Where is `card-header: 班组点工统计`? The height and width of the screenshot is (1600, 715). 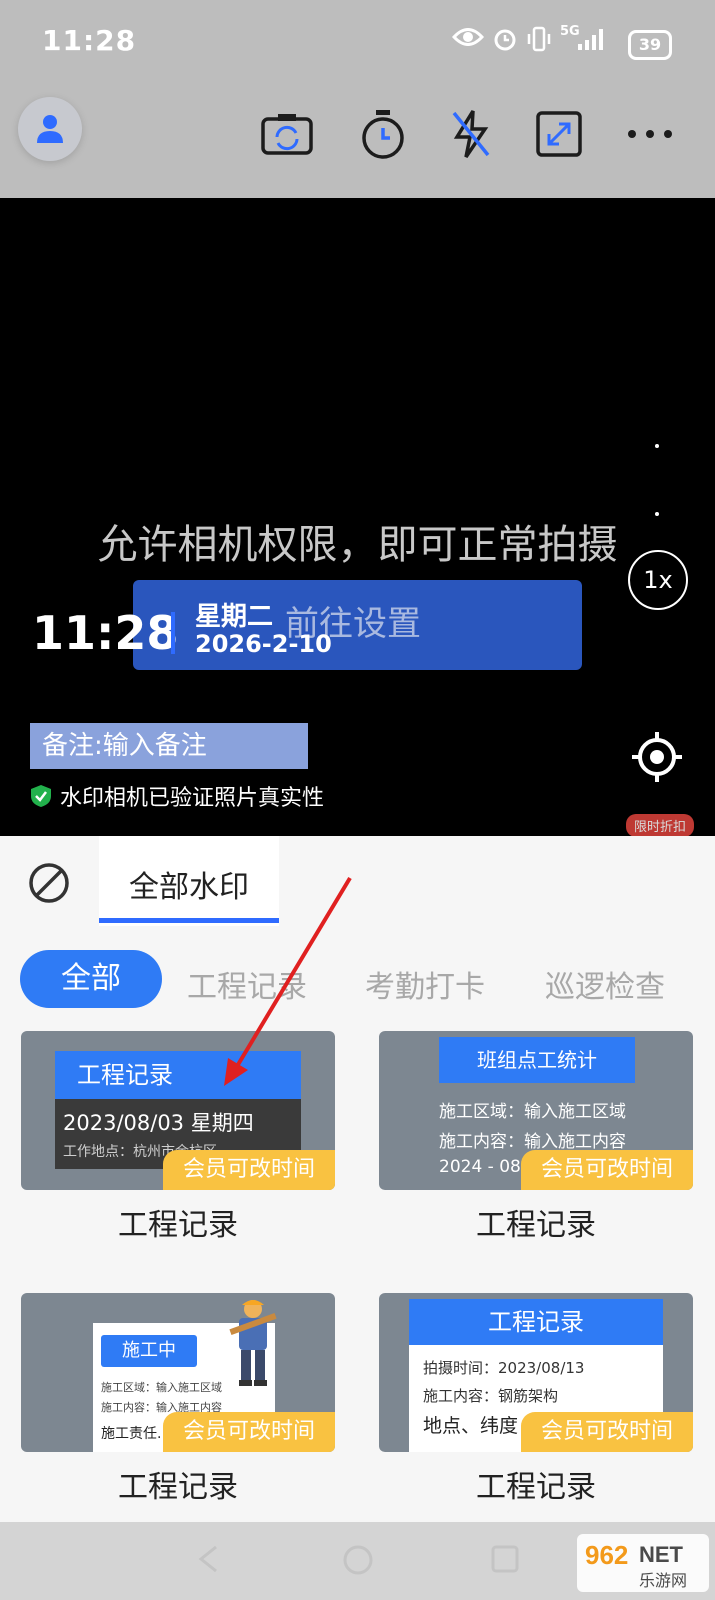
card-header: 班组点工统计 is located at coordinates (537, 1060).